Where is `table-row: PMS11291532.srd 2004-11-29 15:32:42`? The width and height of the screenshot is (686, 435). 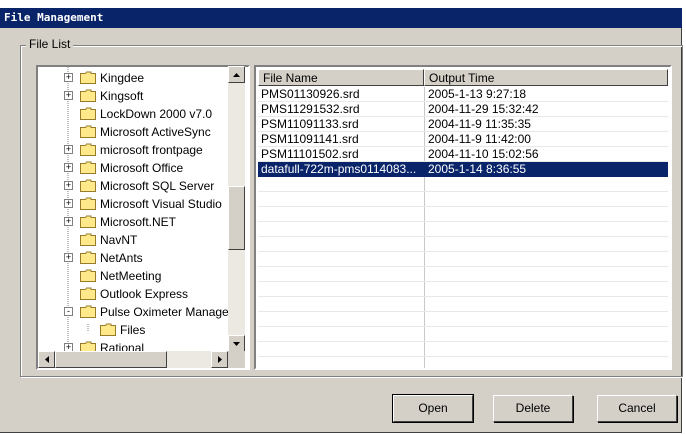
table-row: PMS11291532.srd 2004-11-29 15:32:42 is located at coordinates (463, 109).